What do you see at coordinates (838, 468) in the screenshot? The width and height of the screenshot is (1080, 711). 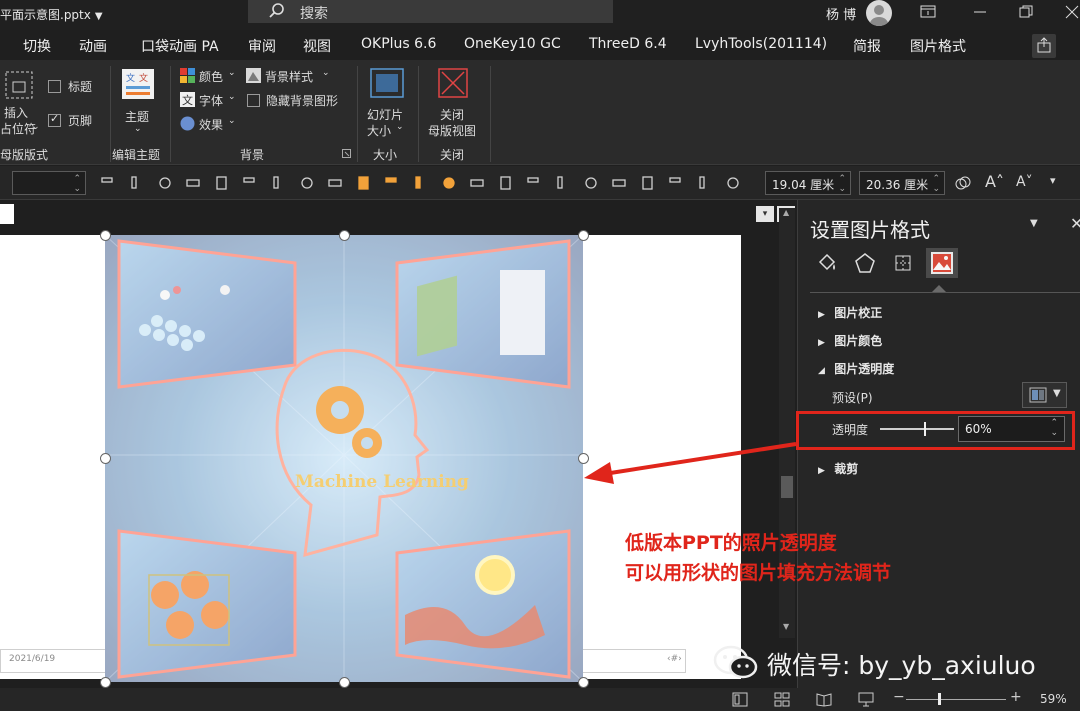 I see `section-crop: ▶ 裁剪` at bounding box center [838, 468].